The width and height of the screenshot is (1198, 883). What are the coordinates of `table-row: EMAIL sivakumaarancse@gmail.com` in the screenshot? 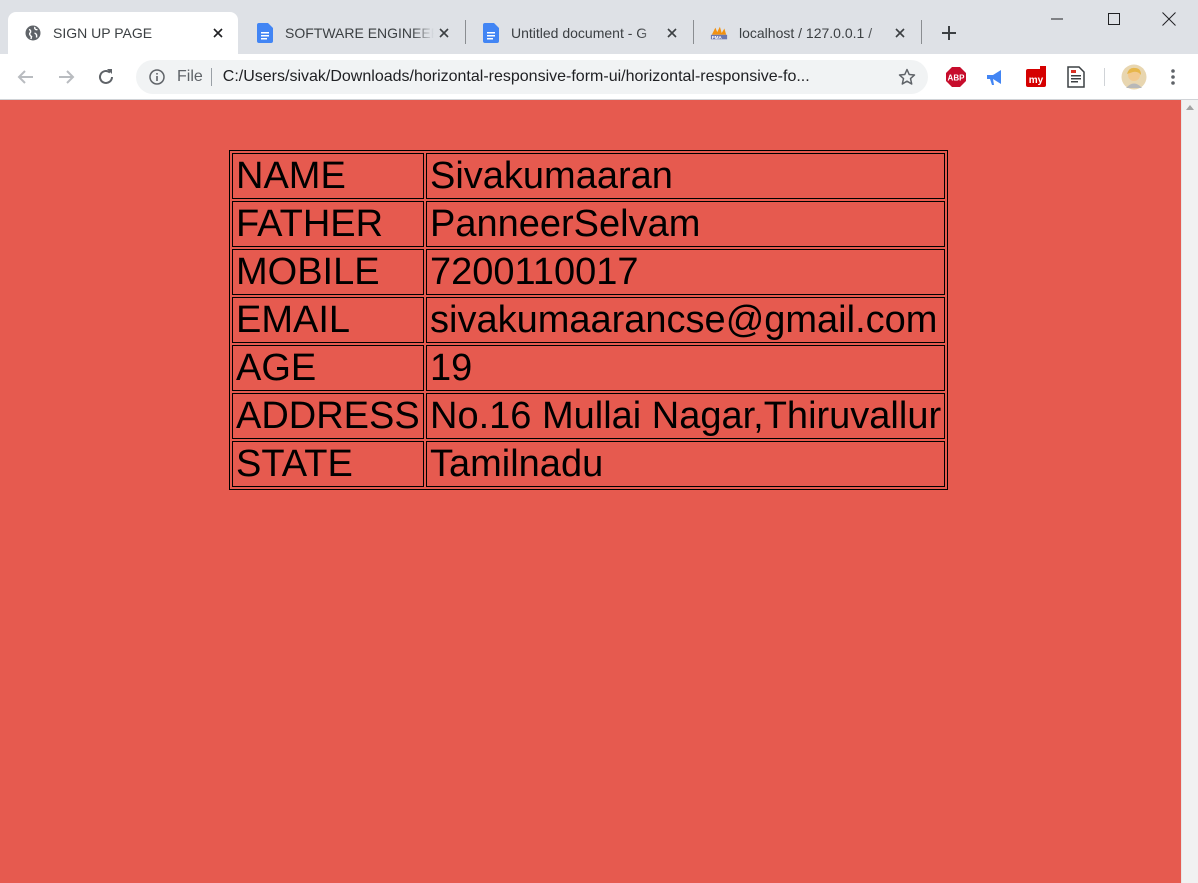 It's located at (589, 320).